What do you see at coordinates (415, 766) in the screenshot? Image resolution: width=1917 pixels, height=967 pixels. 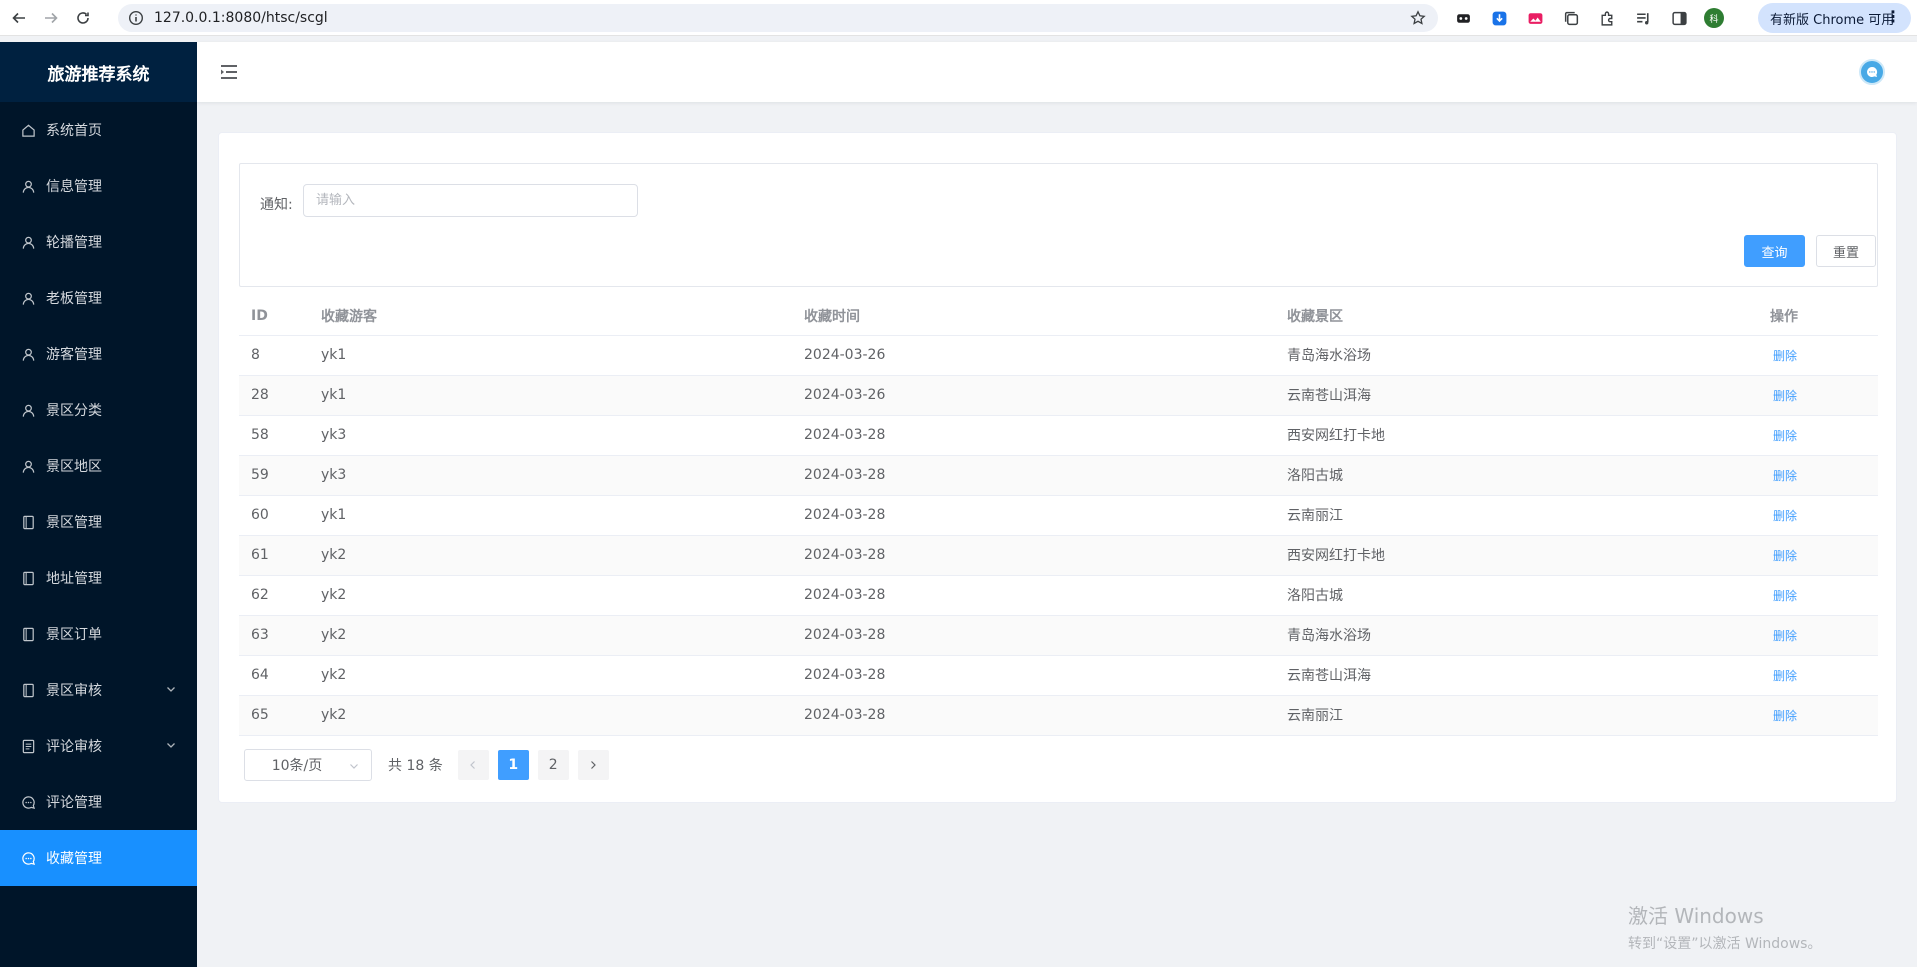 I see `total-count: 共 18 条` at bounding box center [415, 766].